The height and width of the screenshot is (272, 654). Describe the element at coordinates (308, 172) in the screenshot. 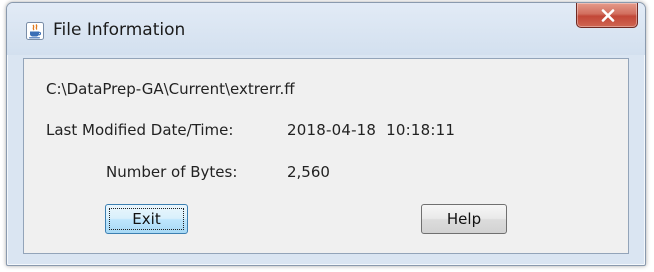

I see `number-of-bytes-value: 2,560` at that location.